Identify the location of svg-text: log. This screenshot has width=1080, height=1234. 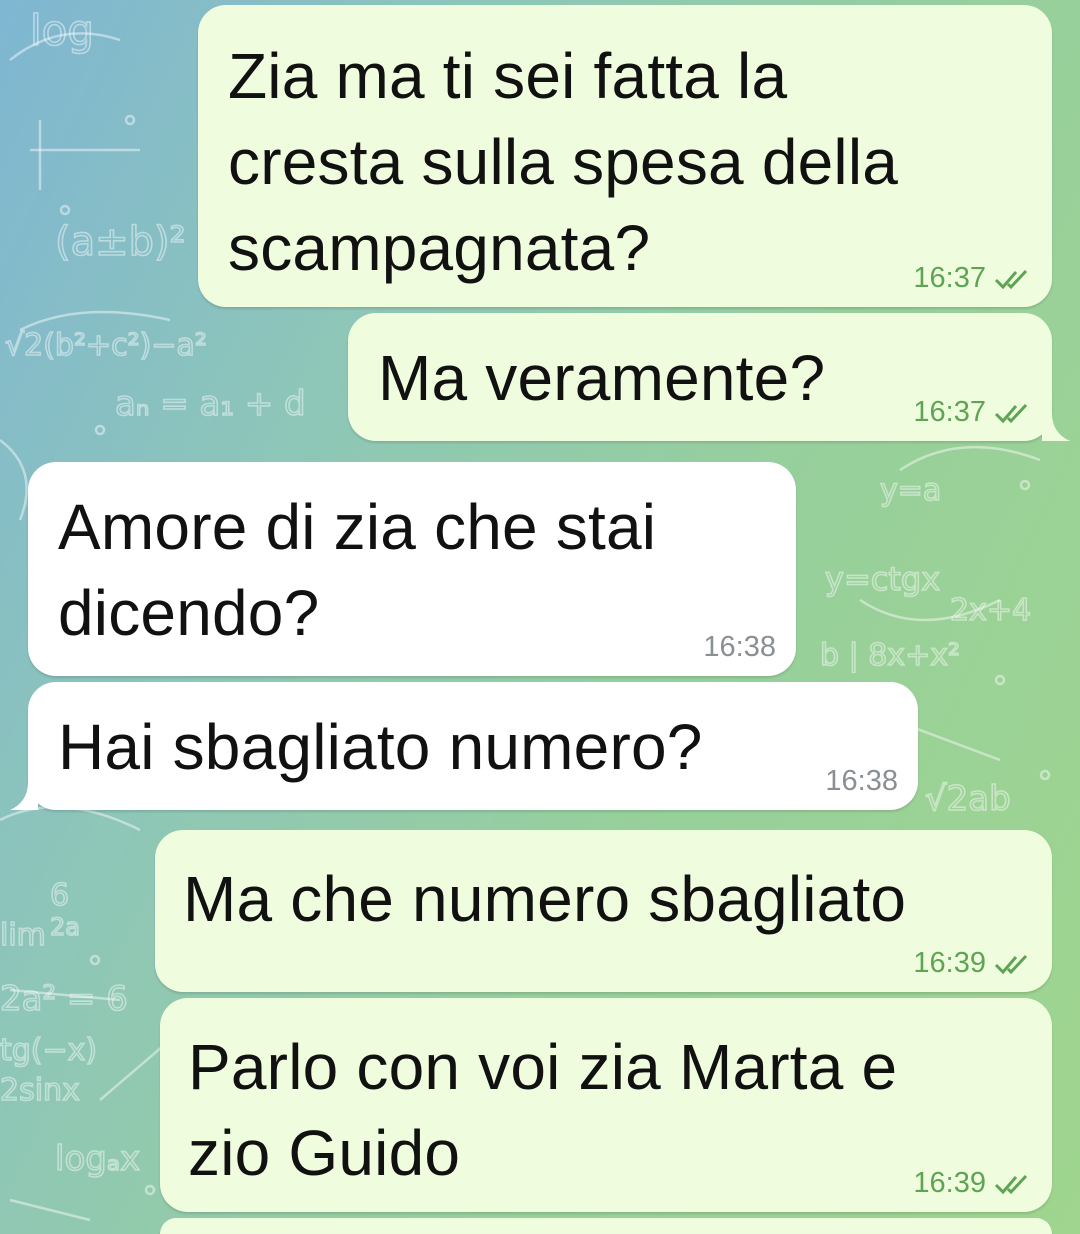
(62, 30).